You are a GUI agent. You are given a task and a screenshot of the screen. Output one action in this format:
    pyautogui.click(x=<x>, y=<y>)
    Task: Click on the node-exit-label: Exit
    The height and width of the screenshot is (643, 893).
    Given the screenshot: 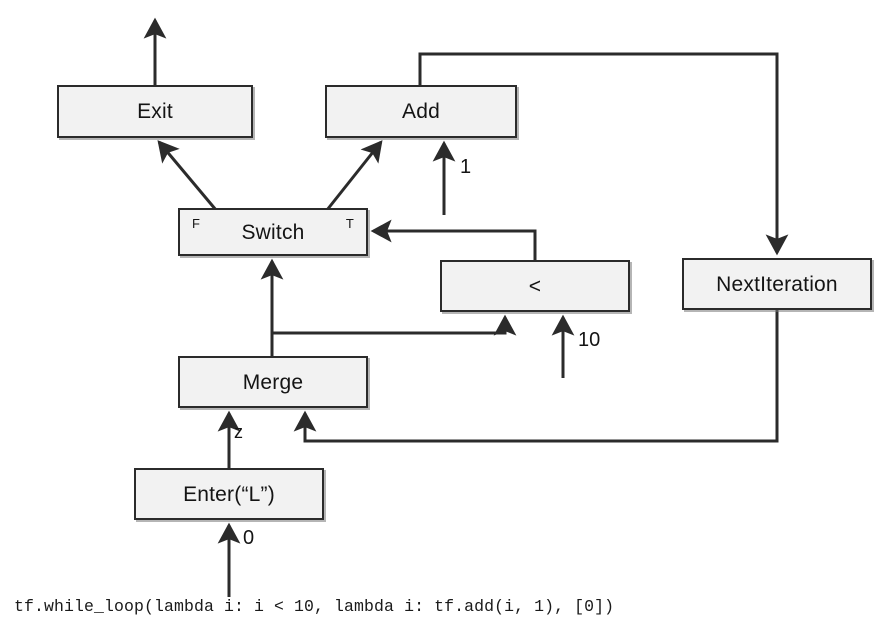 What is the action you would take?
    pyautogui.click(x=155, y=111)
    